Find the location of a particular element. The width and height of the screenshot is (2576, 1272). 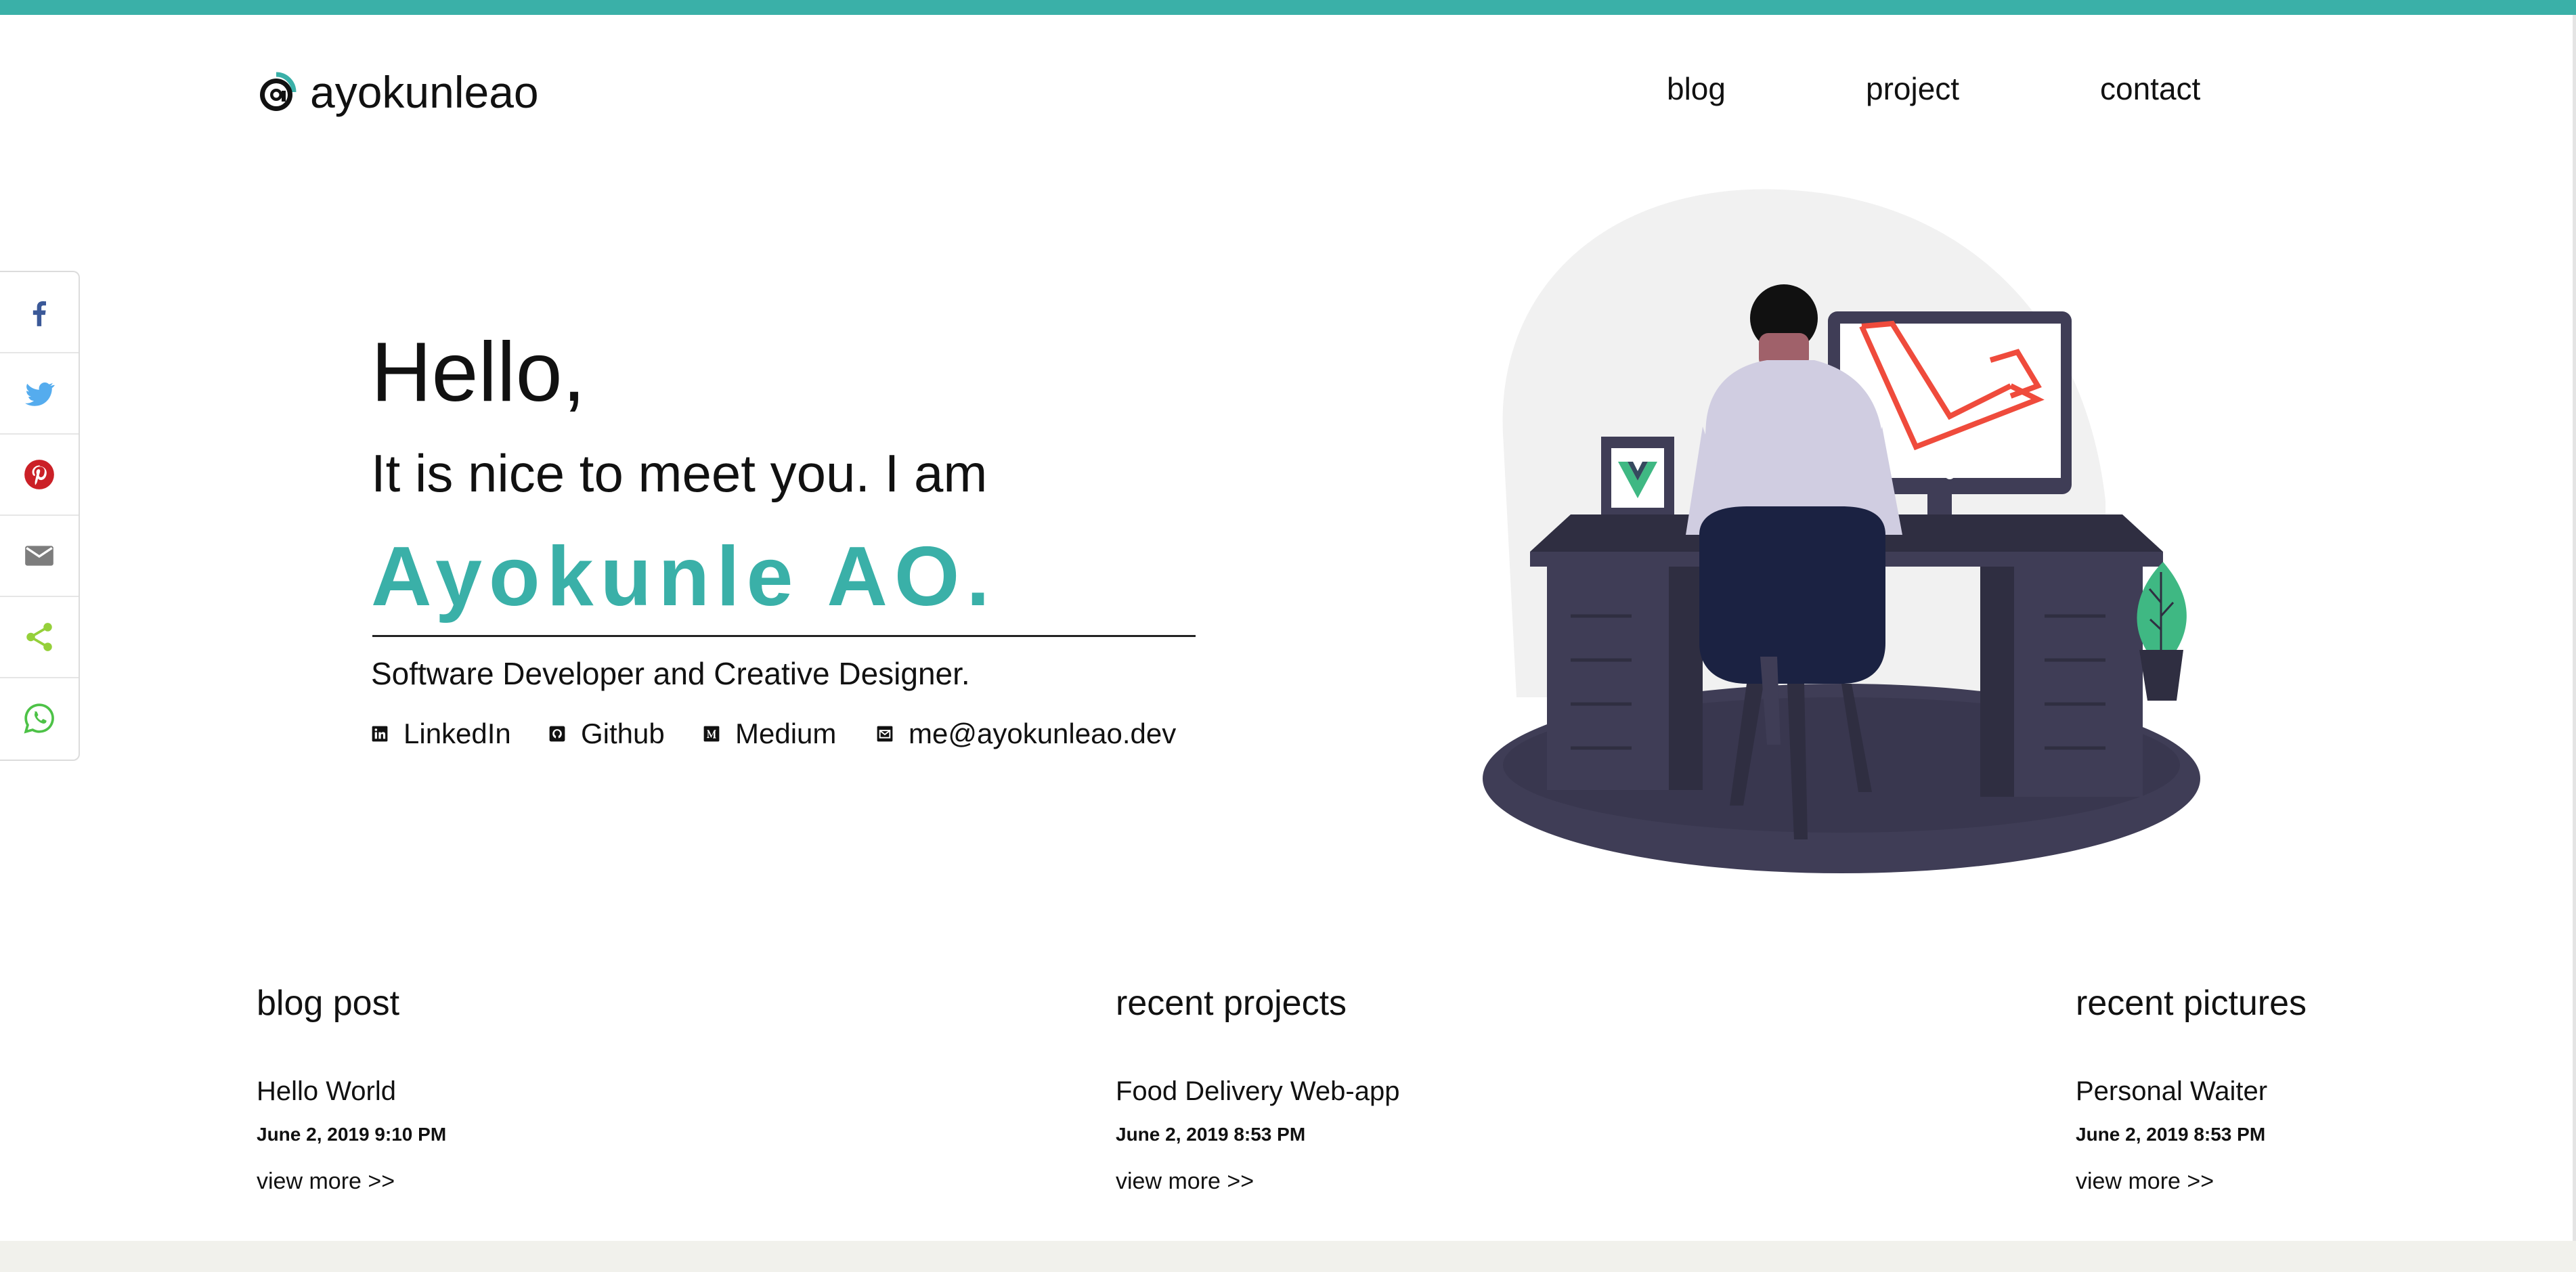

blog-post-date: June 2, 2019 9:10 PM is located at coordinates (352, 1134).